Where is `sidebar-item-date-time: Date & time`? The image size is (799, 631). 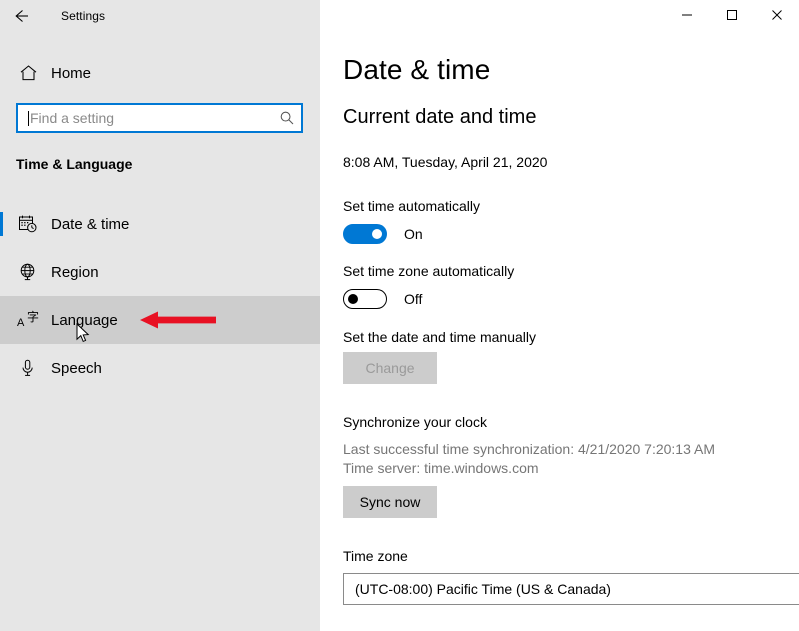 sidebar-item-date-time: Date & time is located at coordinates (160, 224).